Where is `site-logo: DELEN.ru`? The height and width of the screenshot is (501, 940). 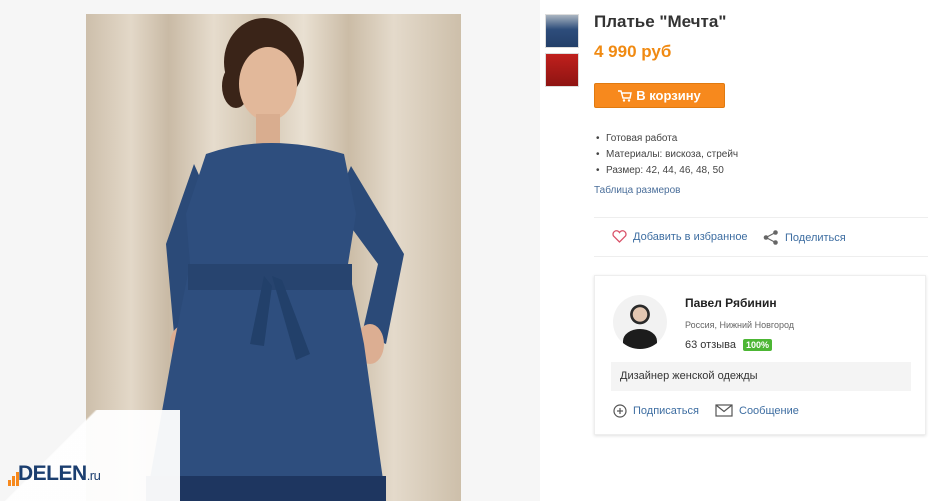 site-logo: DELEN.ru is located at coordinates (59, 474).